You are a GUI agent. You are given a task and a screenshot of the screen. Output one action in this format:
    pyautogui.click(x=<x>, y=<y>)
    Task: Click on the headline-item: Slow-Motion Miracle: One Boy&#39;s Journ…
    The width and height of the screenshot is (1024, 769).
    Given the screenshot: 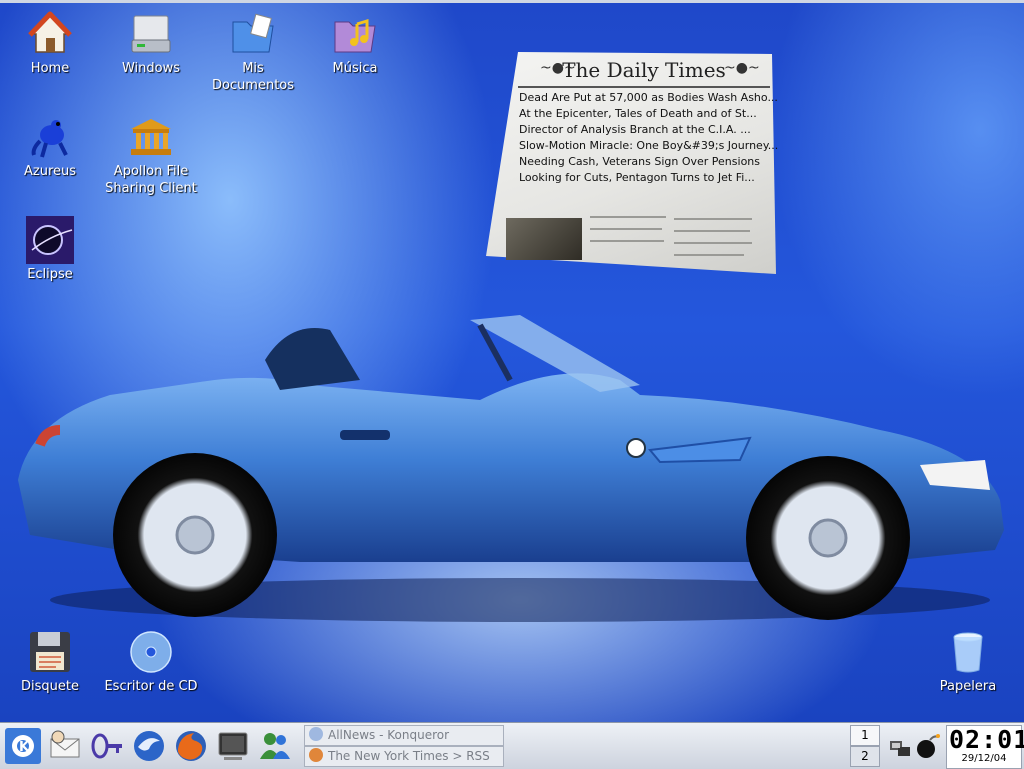 What is the action you would take?
    pyautogui.click(x=650, y=146)
    